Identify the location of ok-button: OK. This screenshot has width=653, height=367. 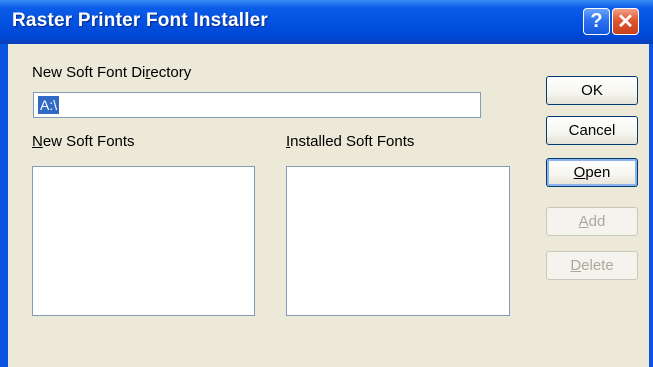
(592, 90).